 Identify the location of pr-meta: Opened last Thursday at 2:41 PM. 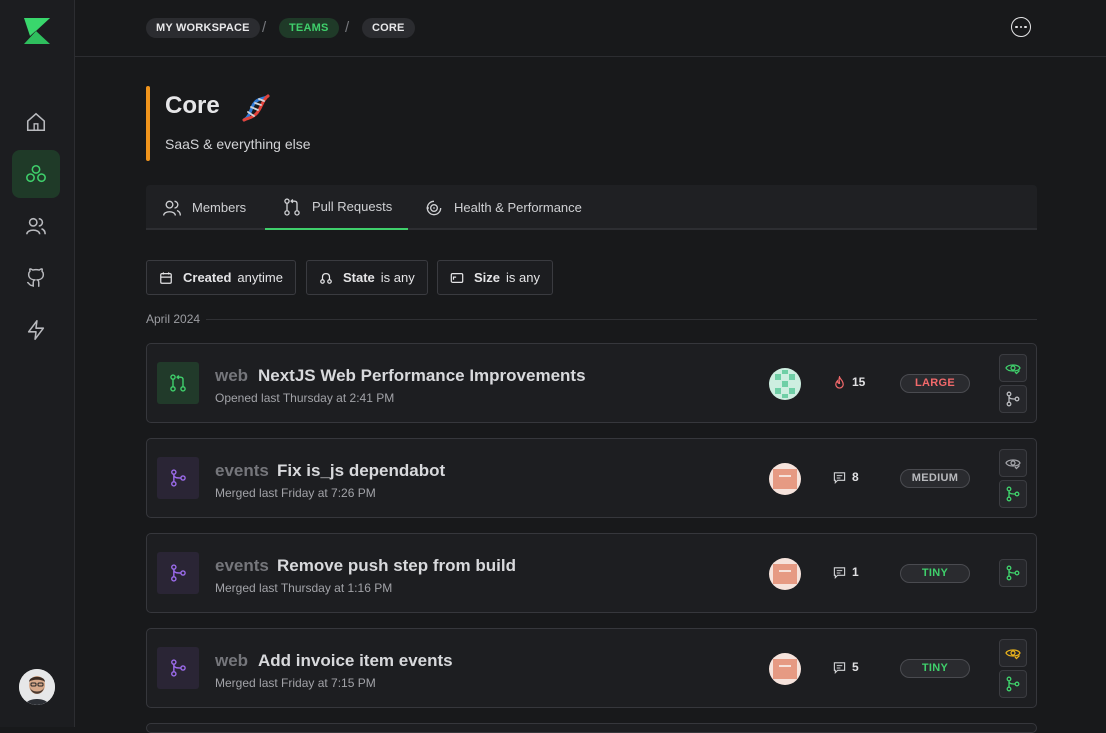
(305, 398).